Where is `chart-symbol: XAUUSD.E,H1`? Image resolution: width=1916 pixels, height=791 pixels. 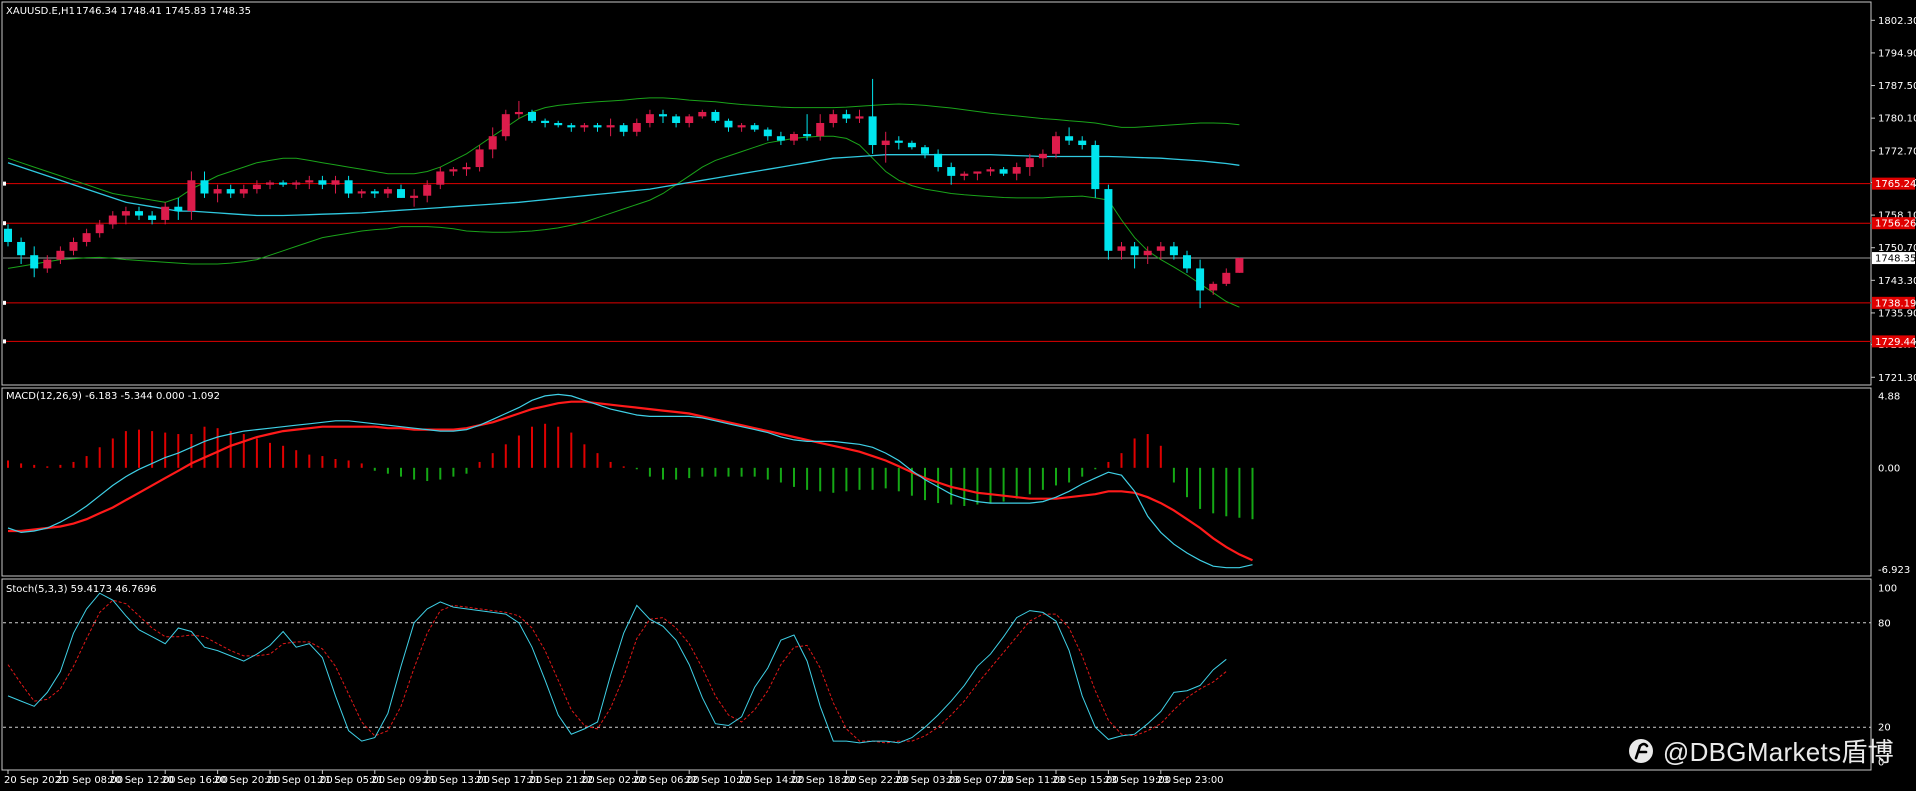
chart-symbol: XAUUSD.E,H1 is located at coordinates (40, 11).